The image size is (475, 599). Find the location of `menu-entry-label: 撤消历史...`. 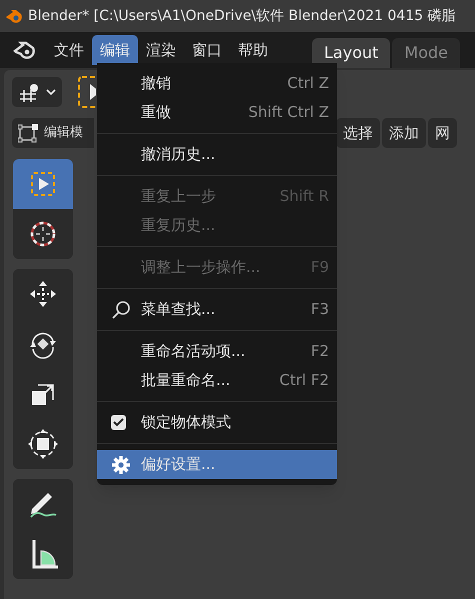

menu-entry-label: 撤消历史... is located at coordinates (178, 155).